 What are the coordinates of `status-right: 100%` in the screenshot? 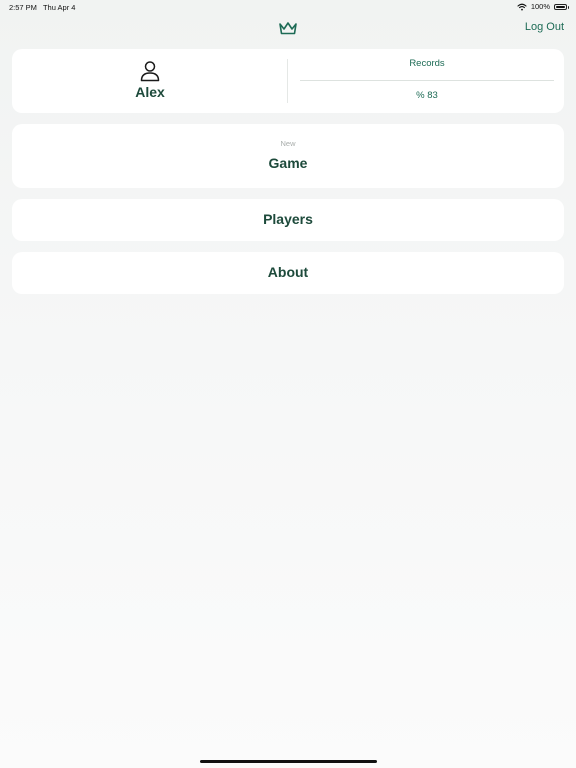 It's located at (543, 6).